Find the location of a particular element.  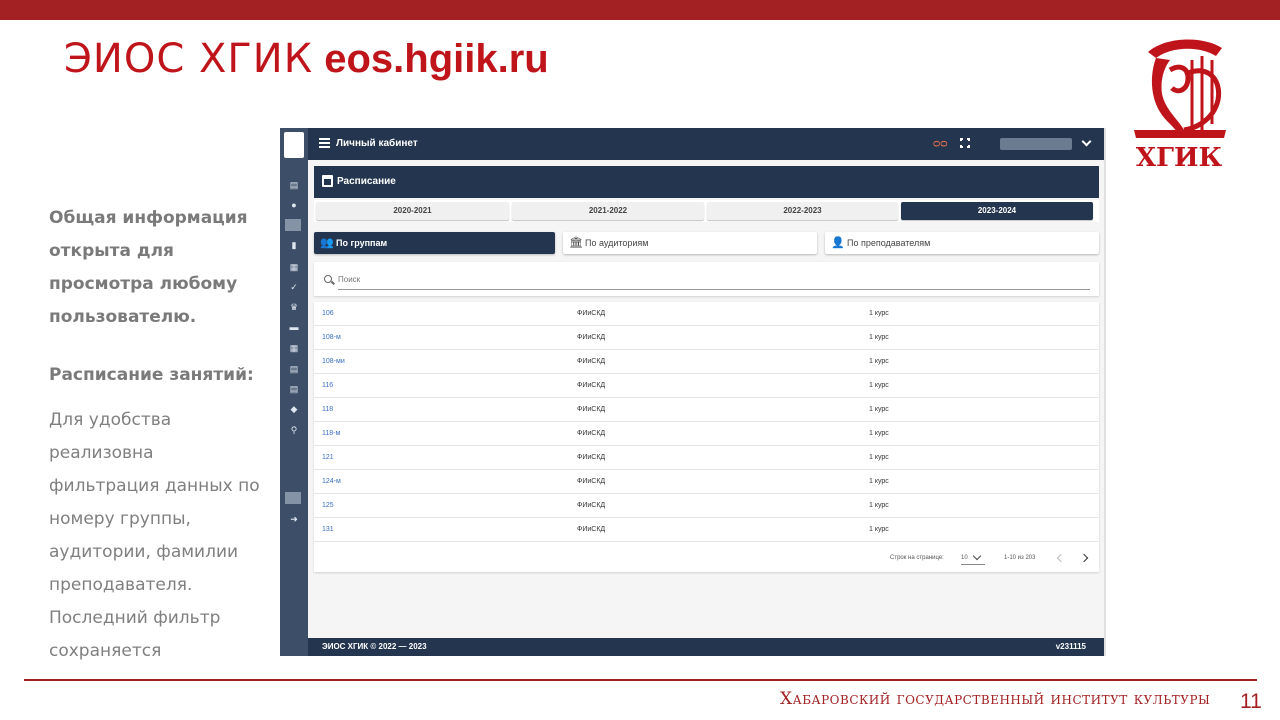

slide-title-url: eos.hgiik.ru is located at coordinates (436, 59).